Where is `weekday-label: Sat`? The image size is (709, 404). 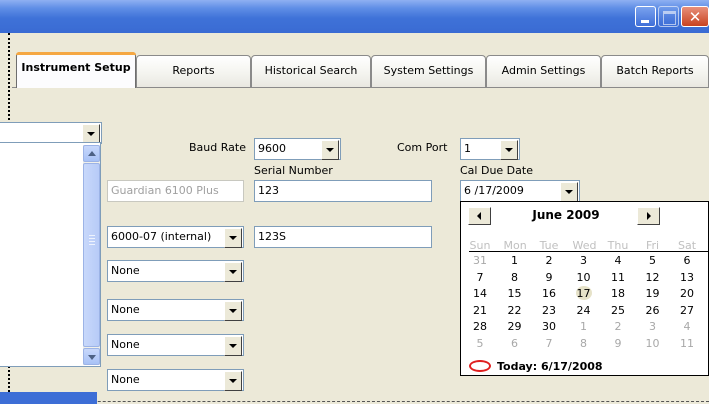
weekday-label: Sat is located at coordinates (687, 245).